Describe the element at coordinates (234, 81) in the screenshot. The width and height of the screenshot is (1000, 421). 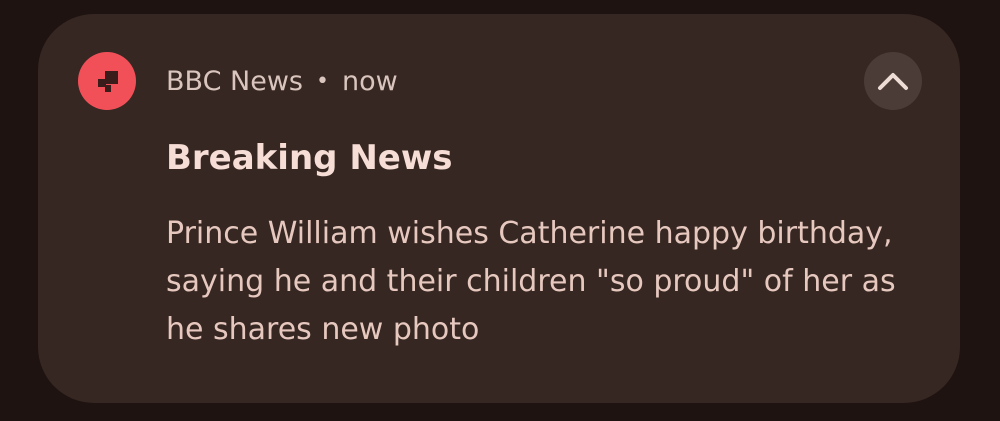
I see `app-name: BBC News` at that location.